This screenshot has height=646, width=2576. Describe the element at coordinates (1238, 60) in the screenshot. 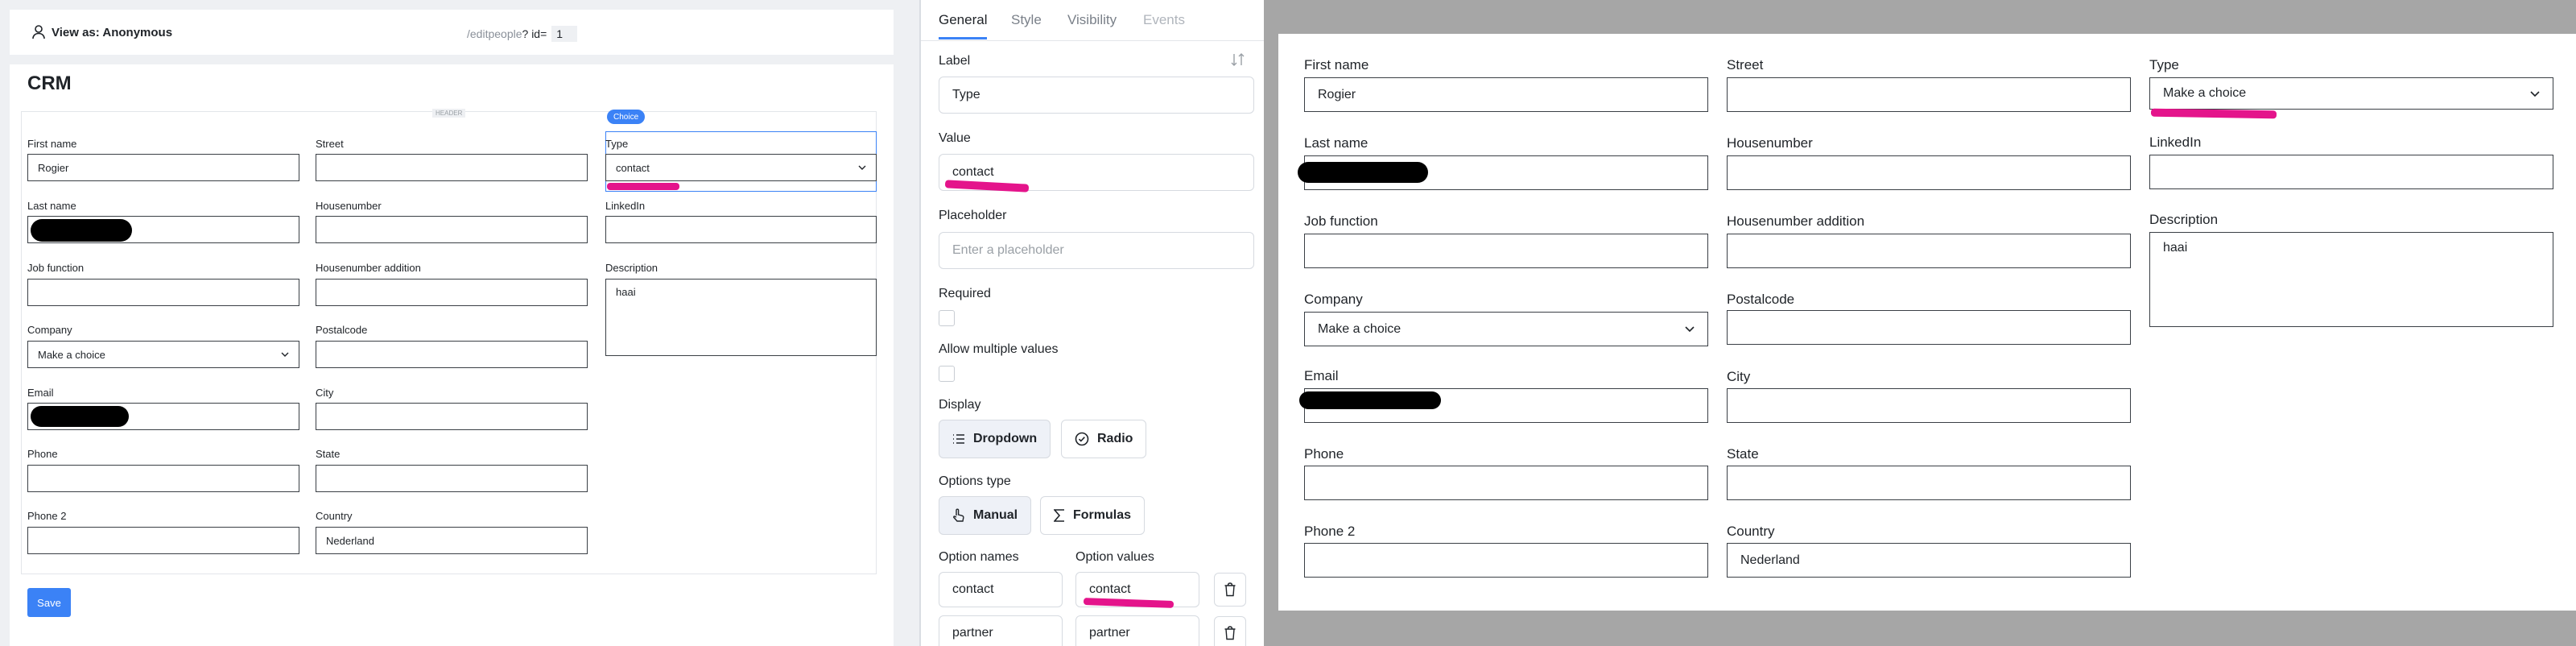

I see `sort-icon` at that location.